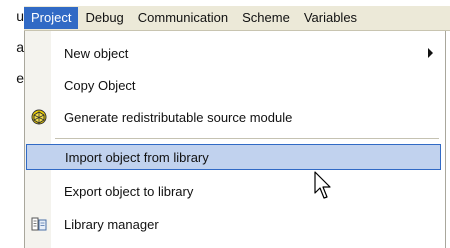 This screenshot has height=248, width=450. Describe the element at coordinates (233, 191) in the screenshot. I see `menu-item-export-object-to-library: Export object to library` at that location.